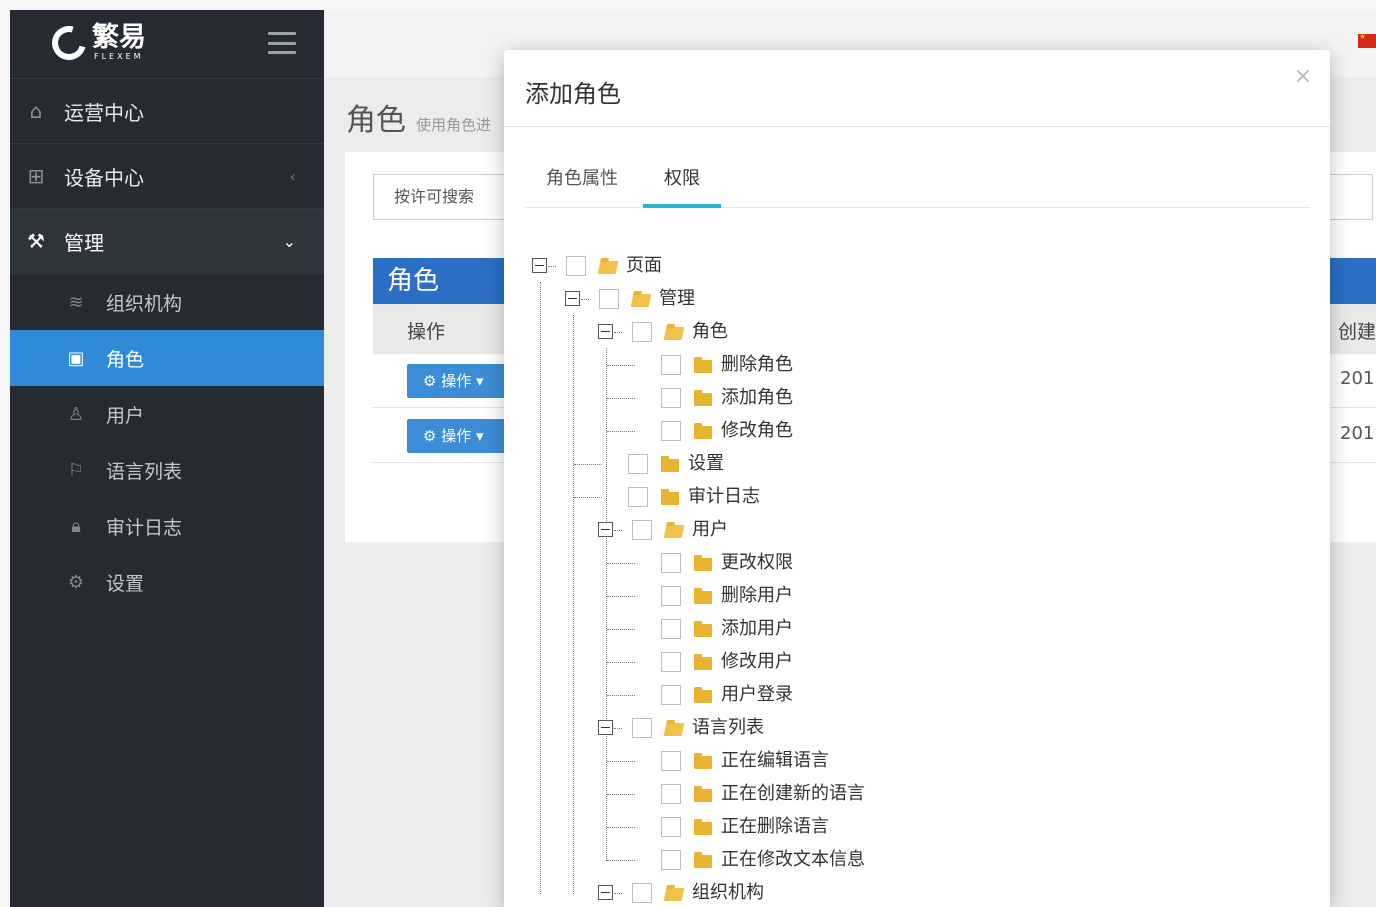  What do you see at coordinates (757, 695) in the screenshot?
I see `tree-node-label: 用户登录` at bounding box center [757, 695].